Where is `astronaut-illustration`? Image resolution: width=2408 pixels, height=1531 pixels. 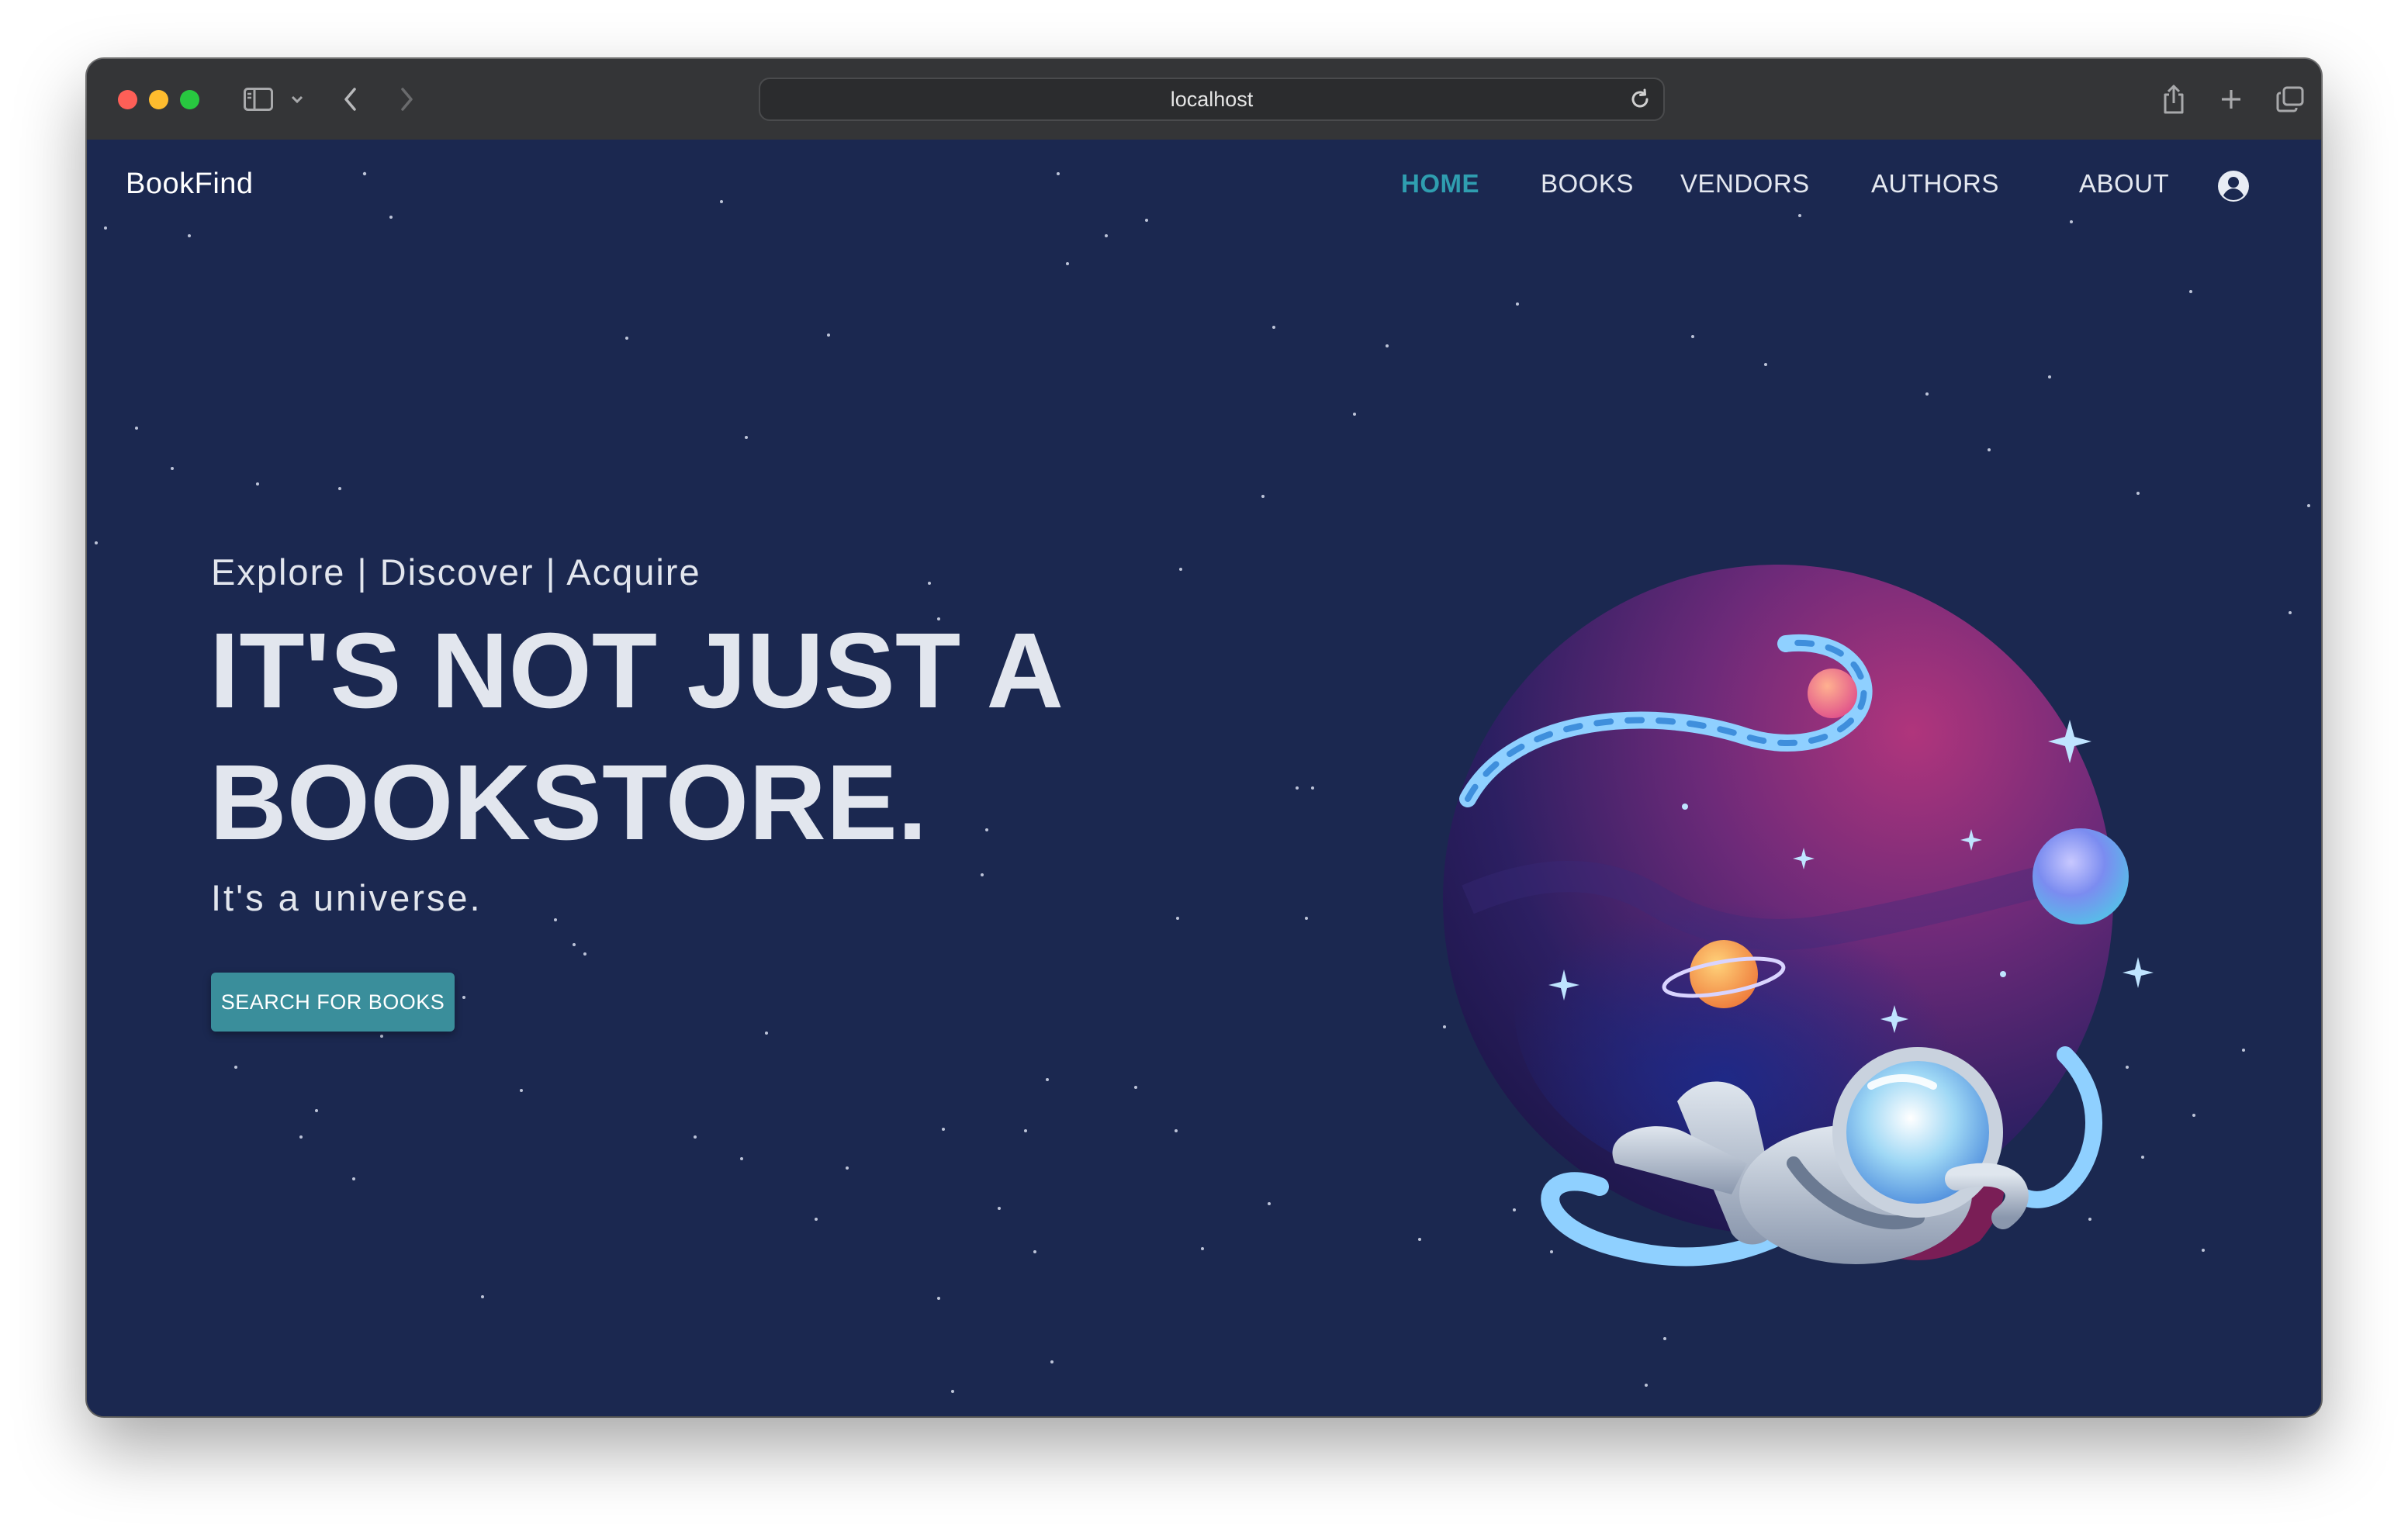
astronaut-illustration is located at coordinates (1798, 916).